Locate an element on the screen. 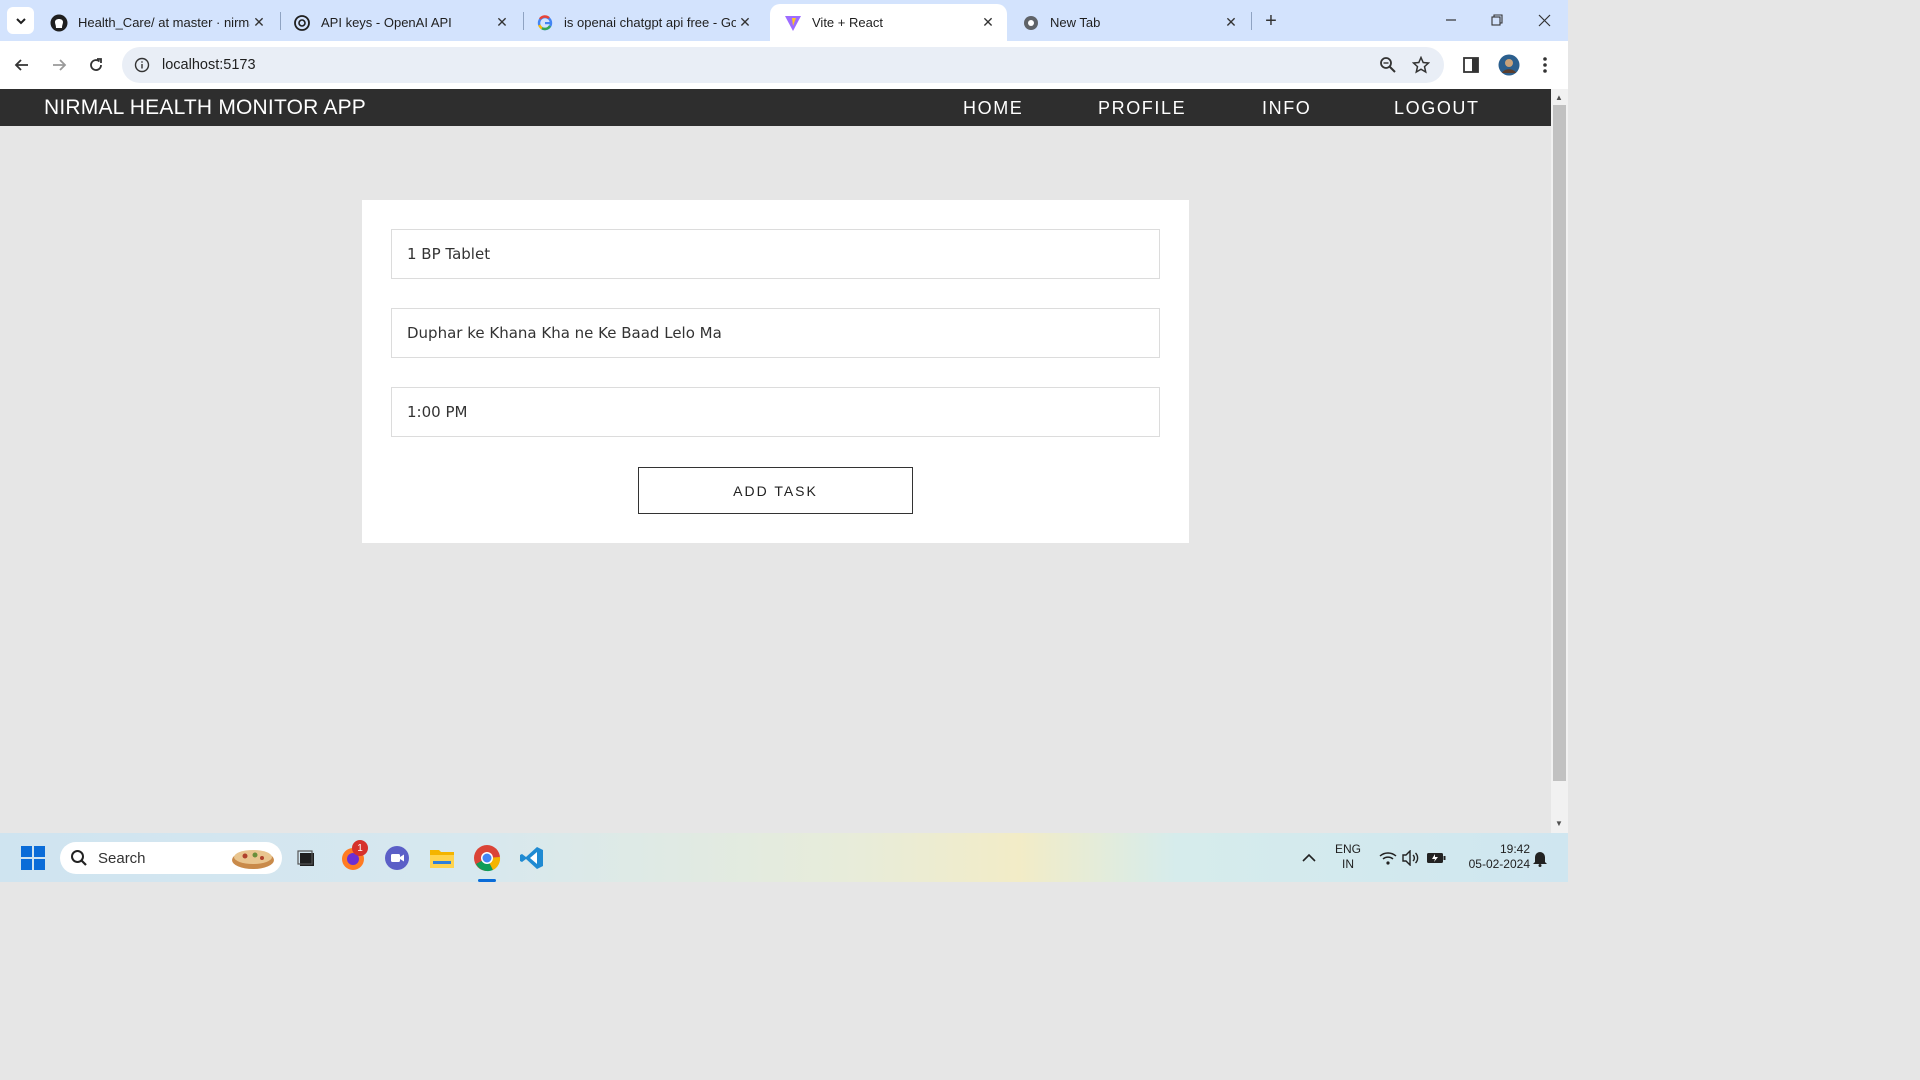 This screenshot has width=1920, height=1080. battery-charging-icon is located at coordinates (1436, 858).